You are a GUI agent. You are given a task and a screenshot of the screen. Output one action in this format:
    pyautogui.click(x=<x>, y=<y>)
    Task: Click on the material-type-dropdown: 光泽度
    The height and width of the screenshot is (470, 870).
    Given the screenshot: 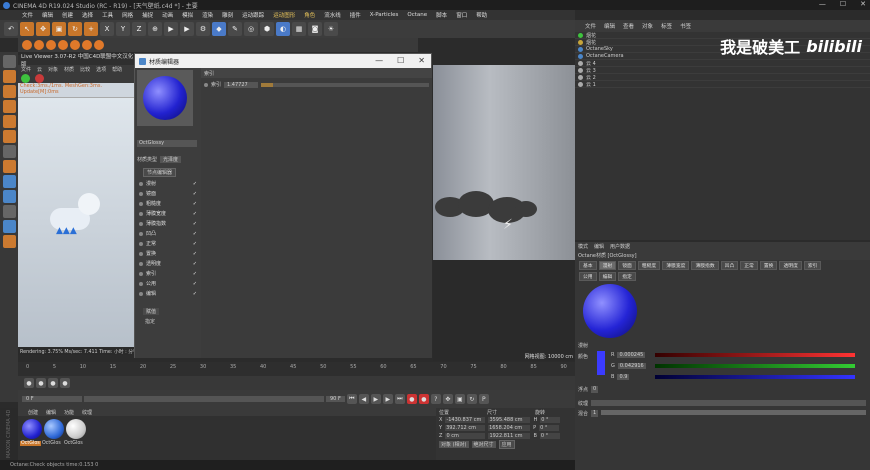 What is the action you would take?
    pyautogui.click(x=171, y=159)
    